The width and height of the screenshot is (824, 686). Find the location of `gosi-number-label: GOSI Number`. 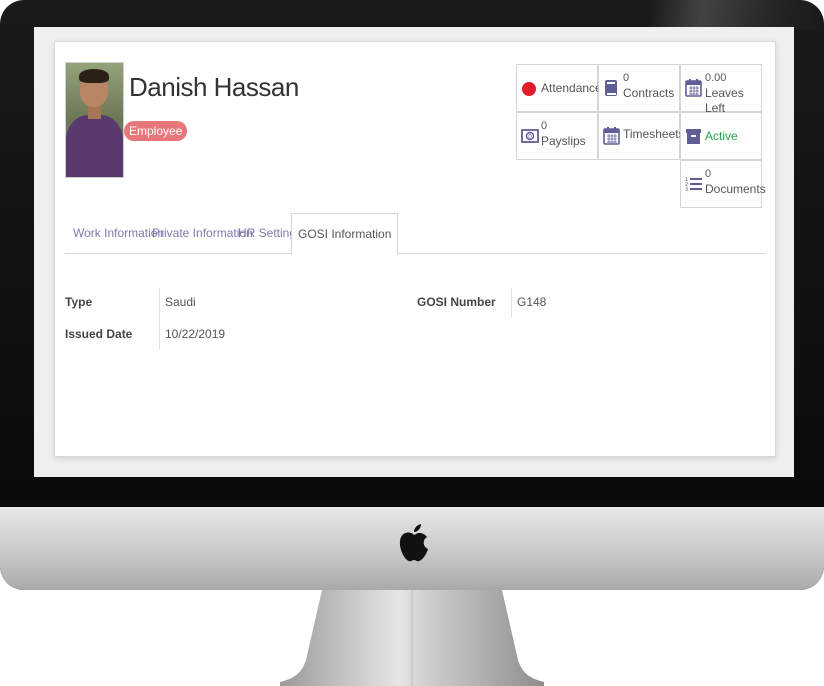

gosi-number-label: GOSI Number is located at coordinates (456, 302).